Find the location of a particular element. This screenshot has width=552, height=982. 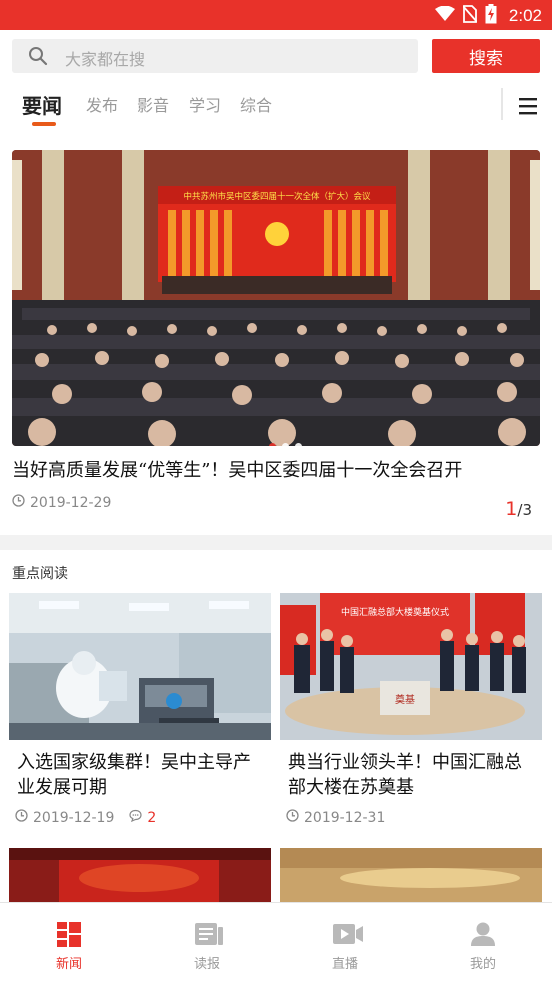

tab-headlines: 要闻 is located at coordinates (42, 104).